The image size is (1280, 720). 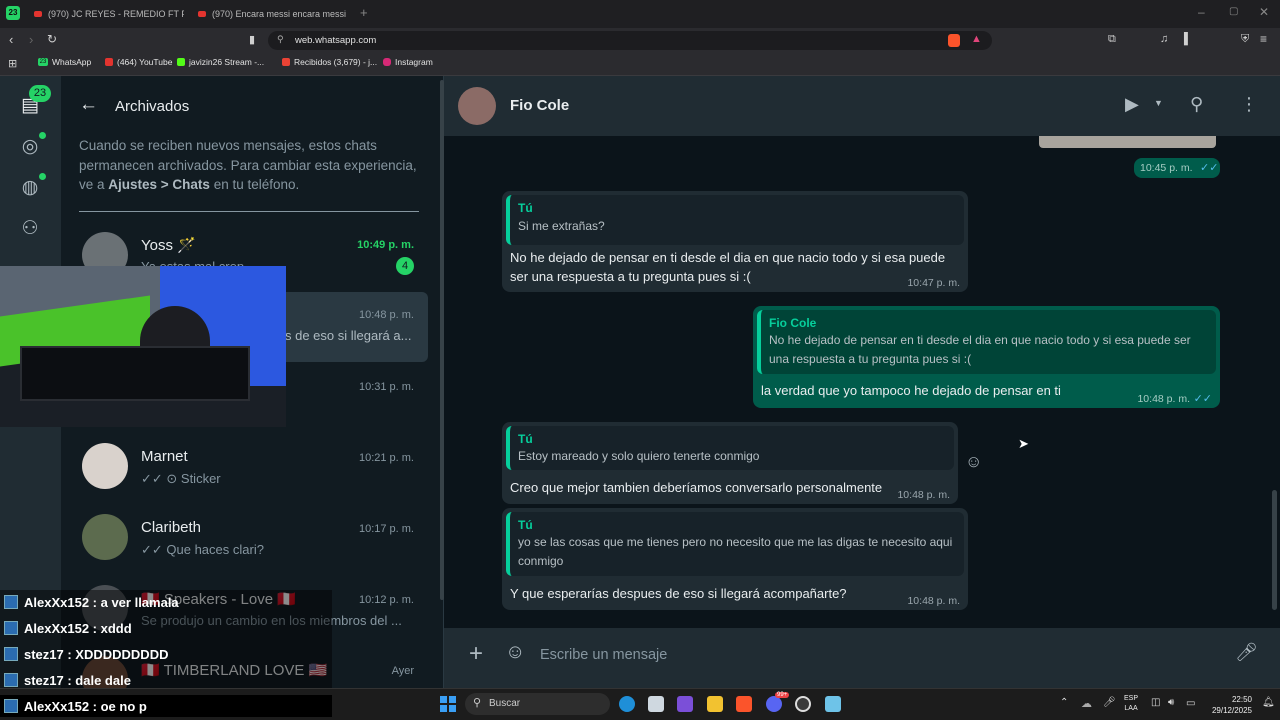 What do you see at coordinates (159, 184) in the screenshot?
I see `settings-link: Ajustes > Chats` at bounding box center [159, 184].